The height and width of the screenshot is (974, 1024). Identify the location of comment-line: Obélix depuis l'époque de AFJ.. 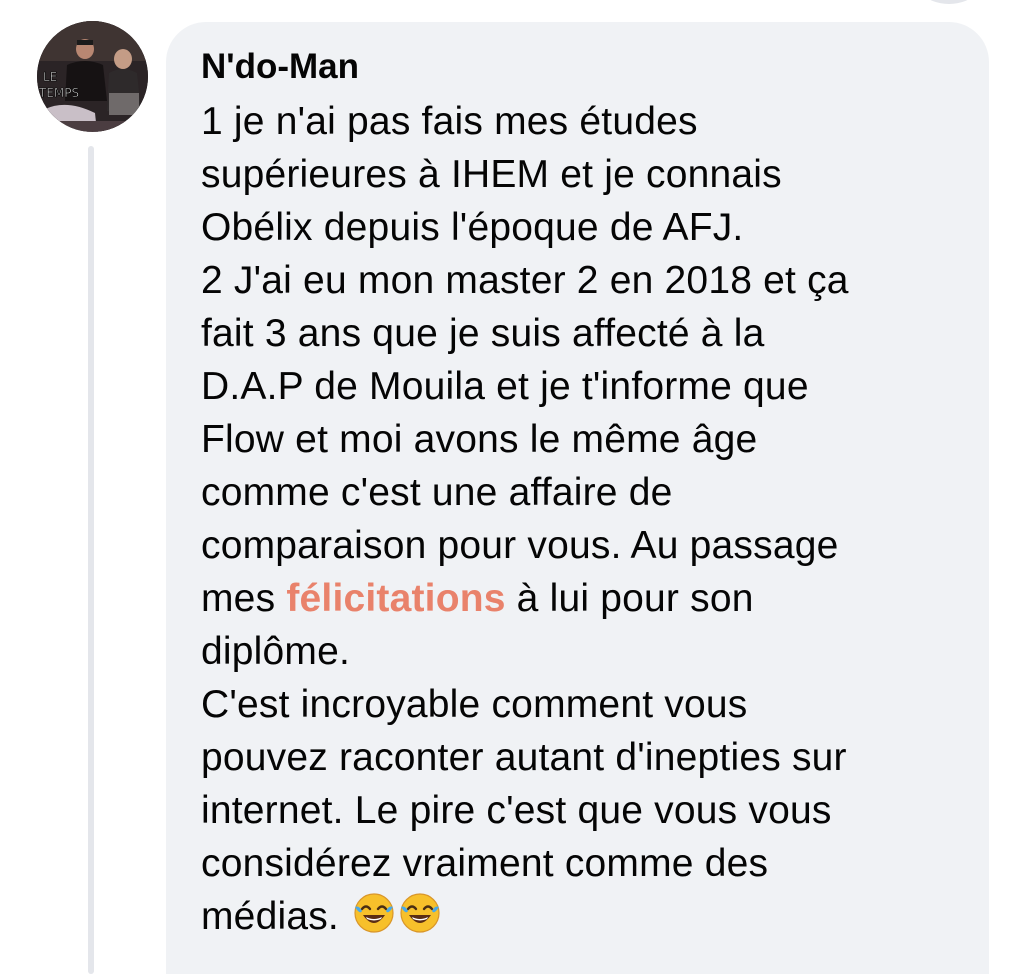
(472, 227).